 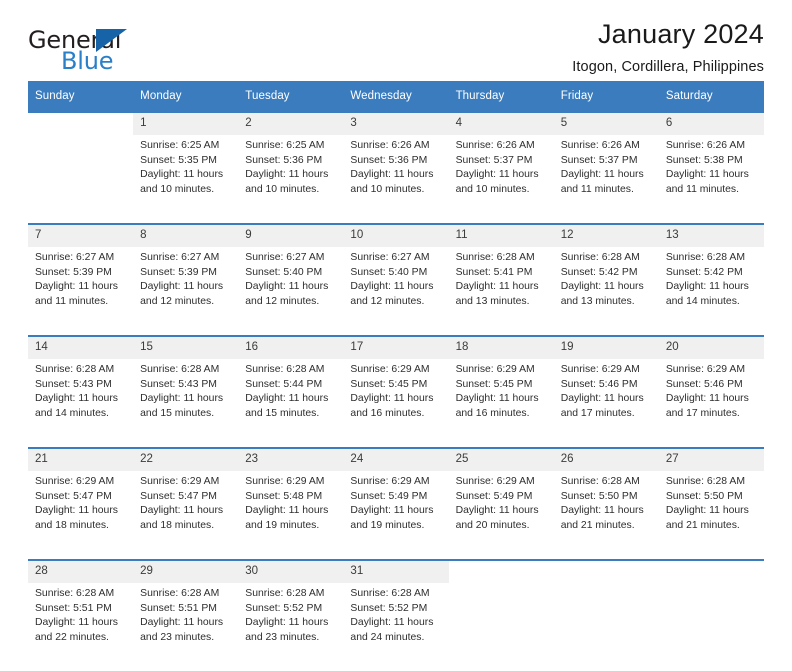 I want to click on day-number: 9, so click(x=291, y=235).